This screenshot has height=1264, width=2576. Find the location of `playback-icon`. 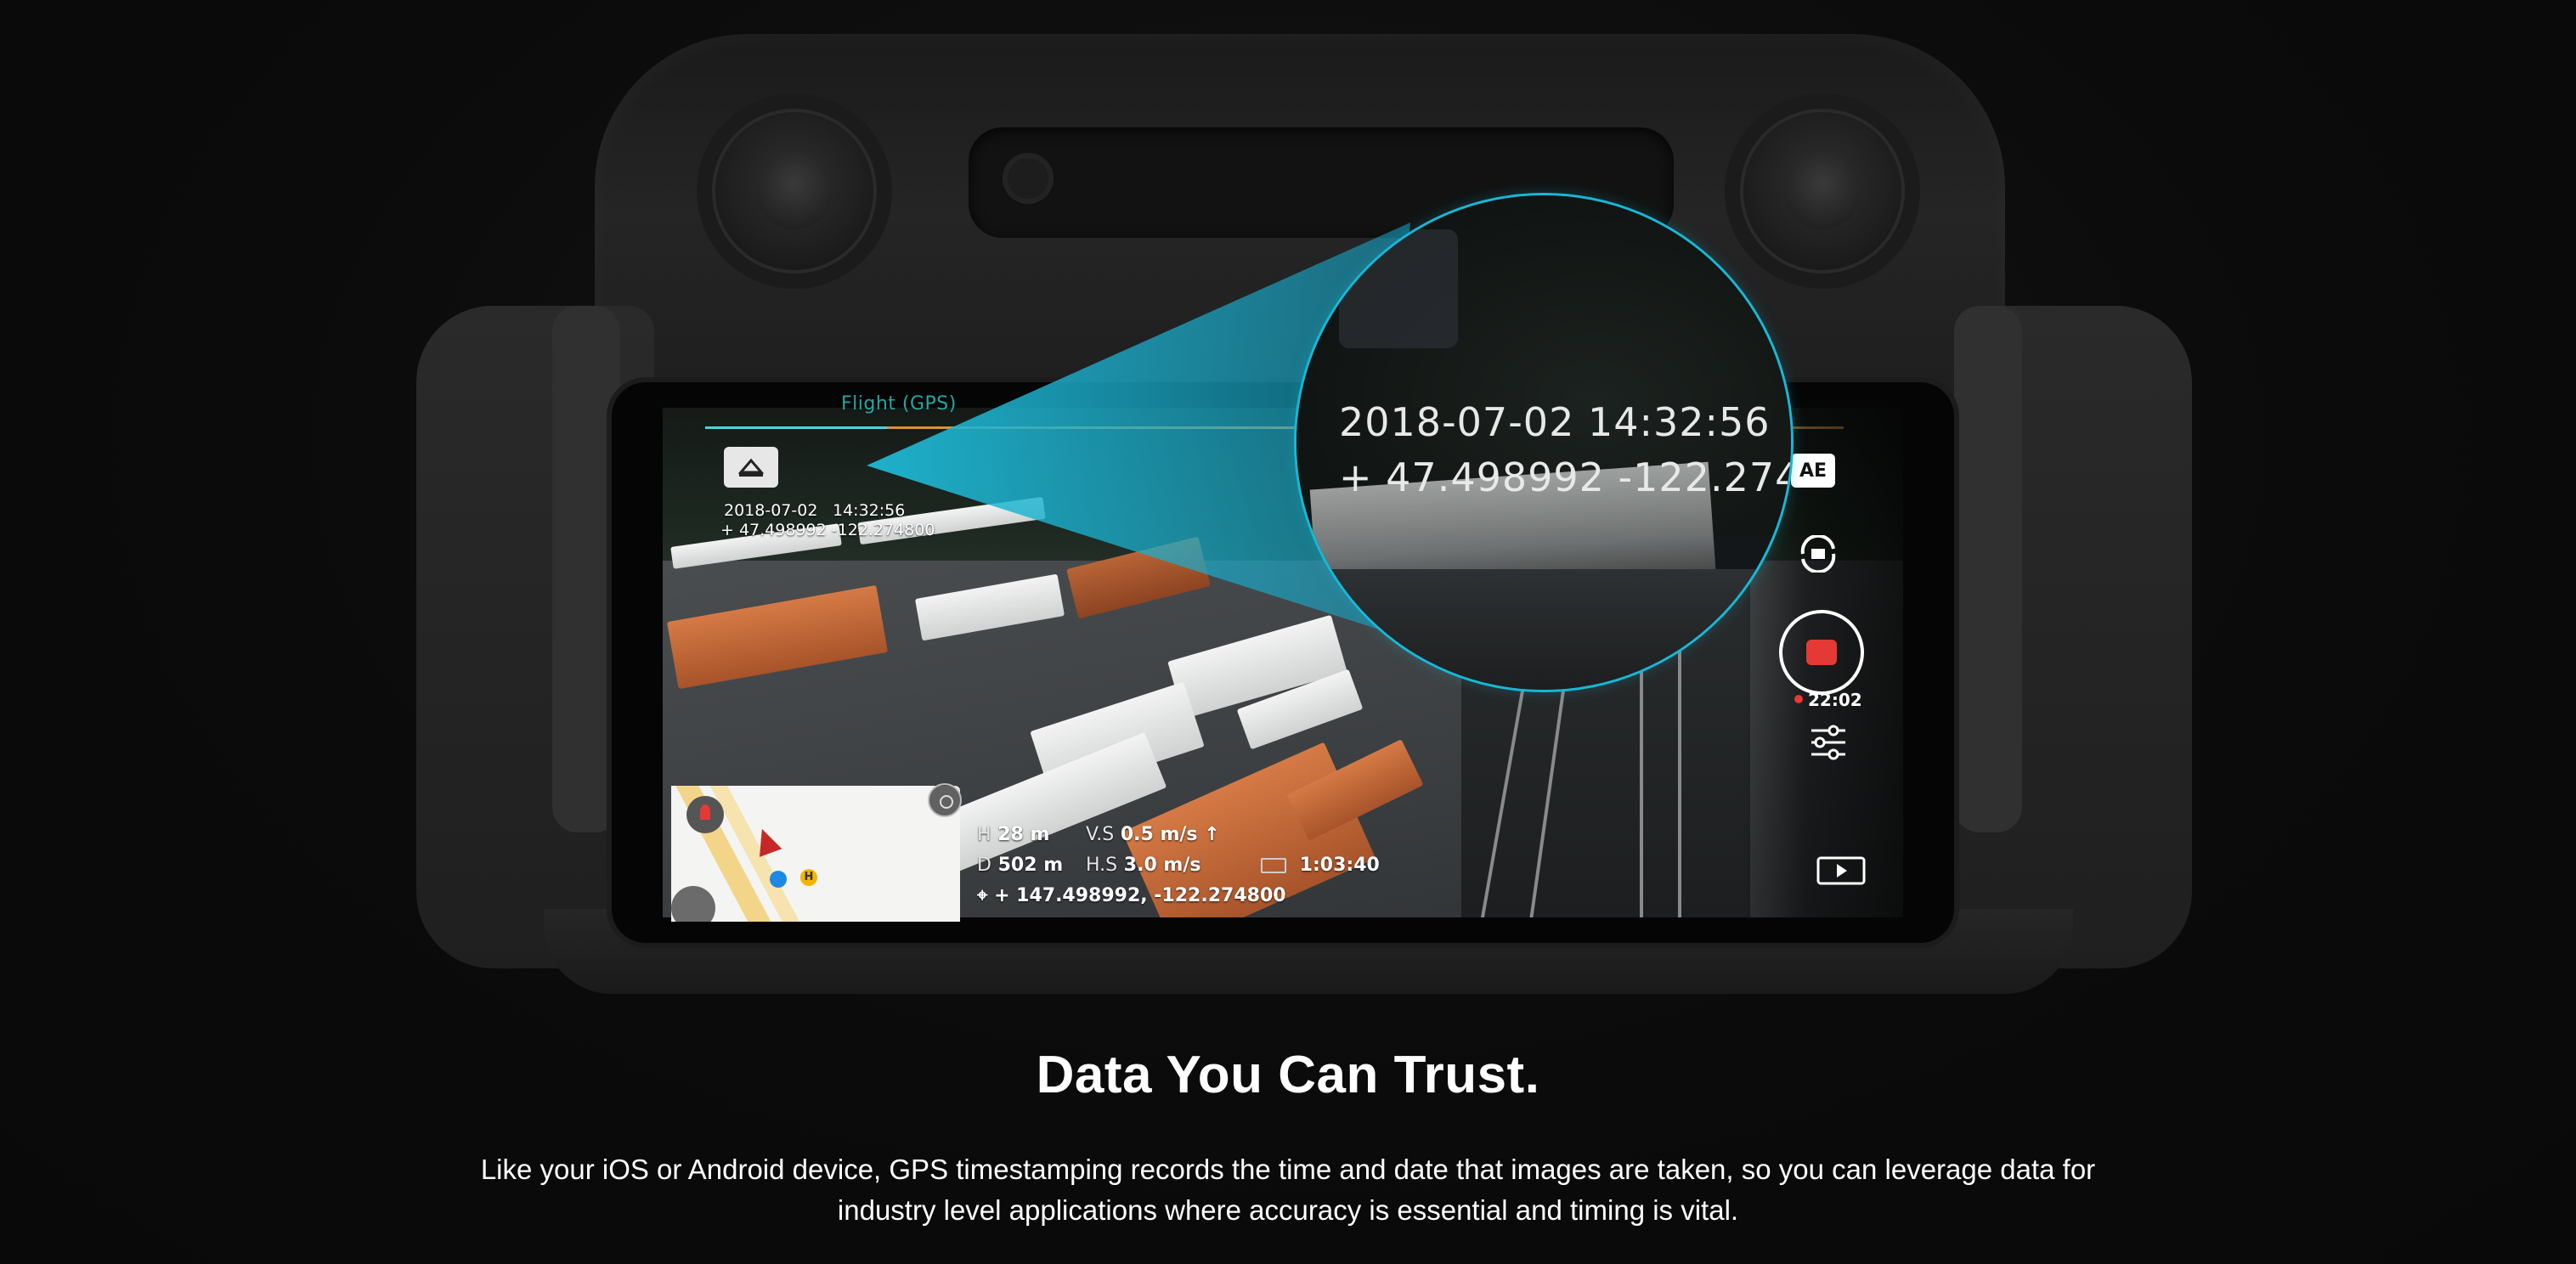

playback-icon is located at coordinates (1841, 872).